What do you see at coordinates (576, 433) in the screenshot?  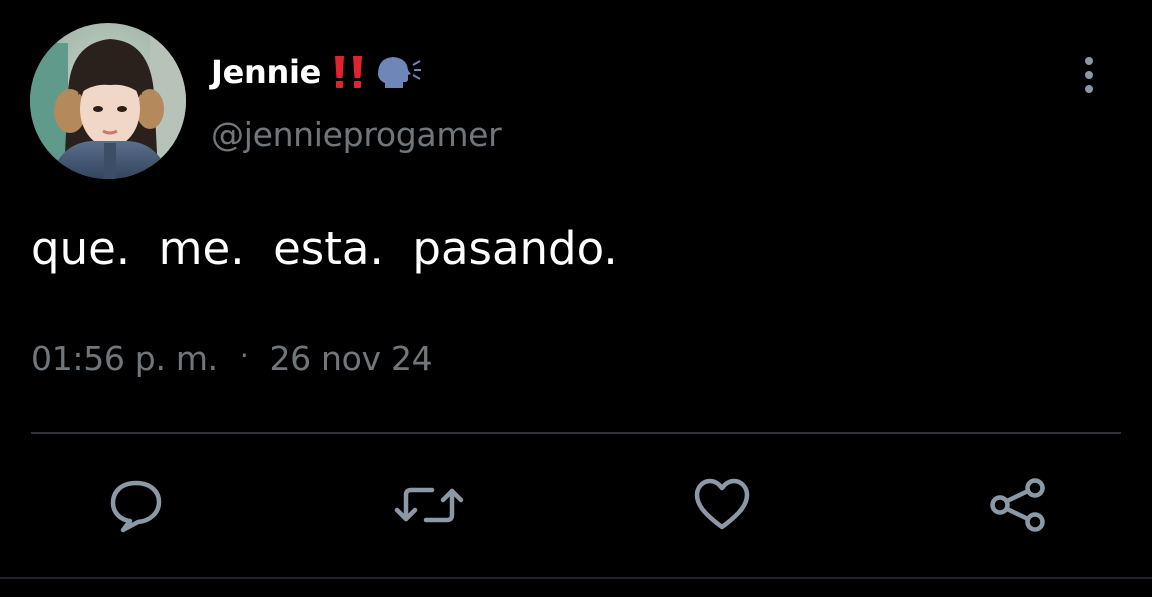 I see `divider` at bounding box center [576, 433].